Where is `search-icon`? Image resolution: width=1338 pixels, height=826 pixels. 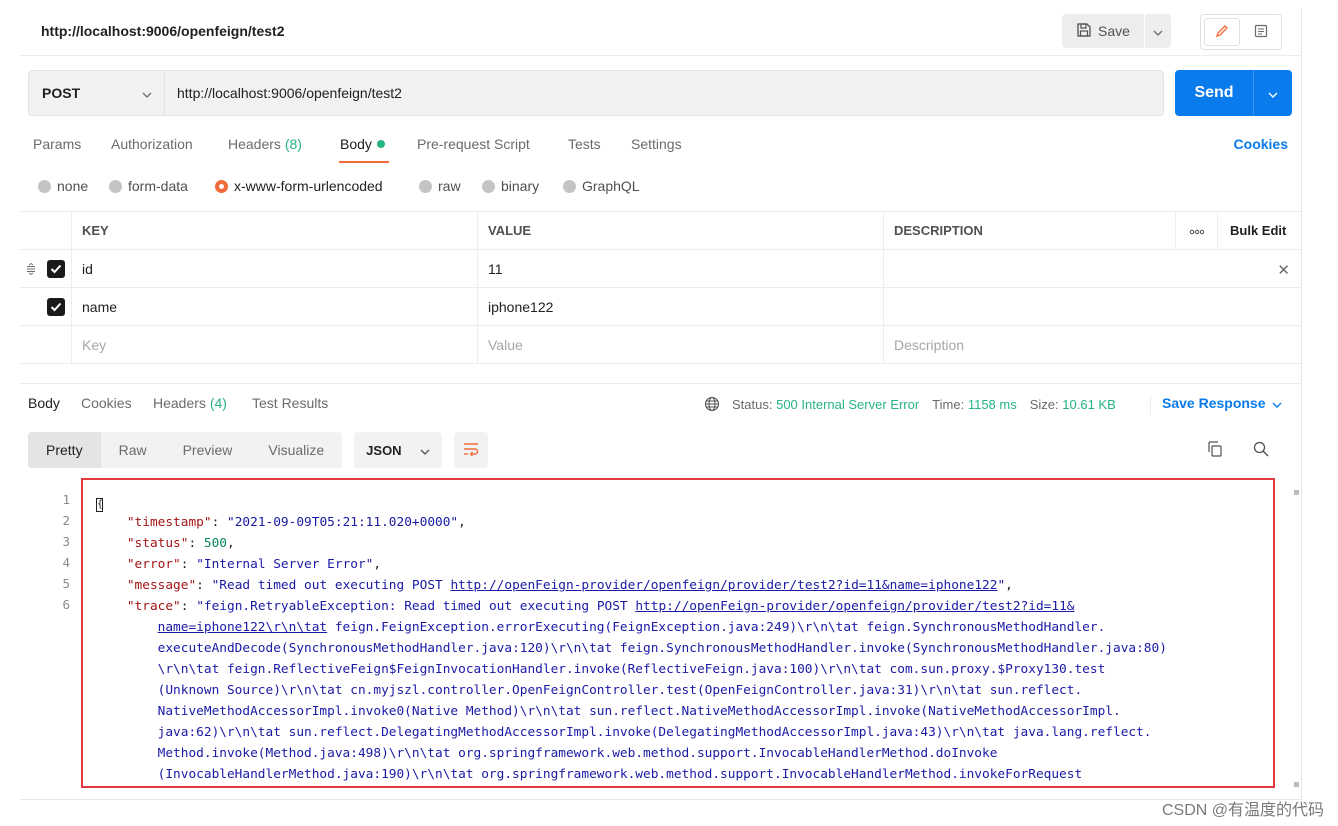 search-icon is located at coordinates (1261, 450).